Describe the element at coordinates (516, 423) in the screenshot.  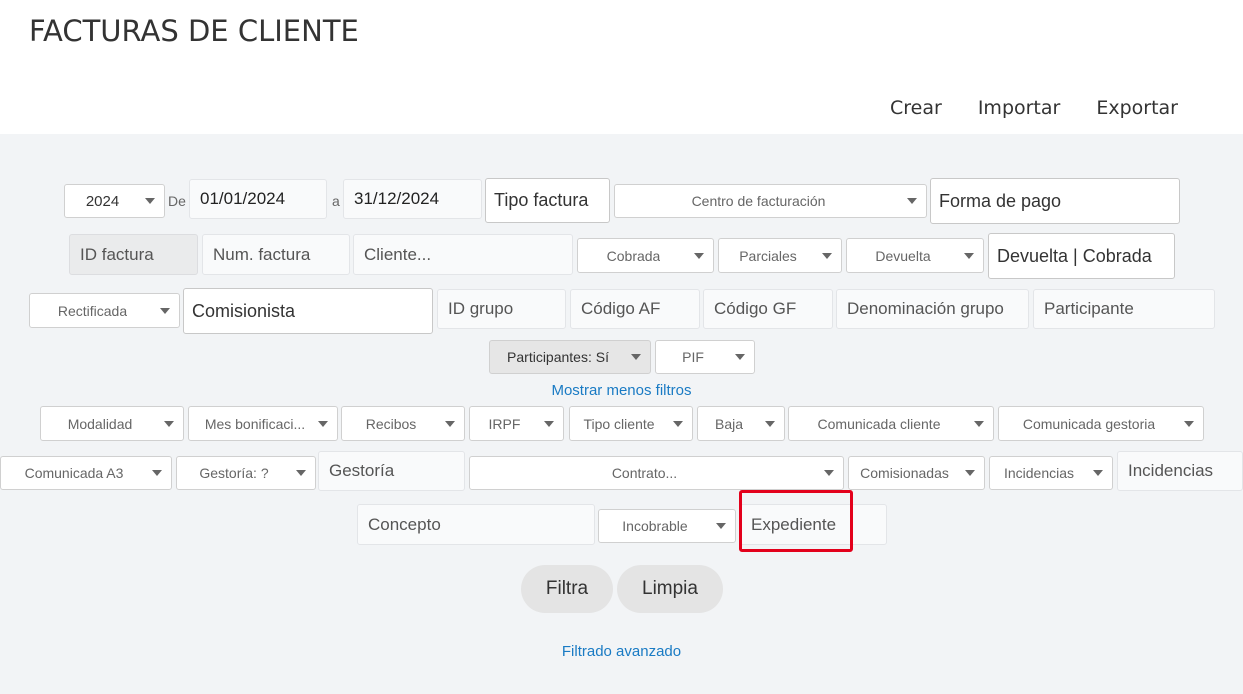
I see `irpf-select: IRPF` at that location.